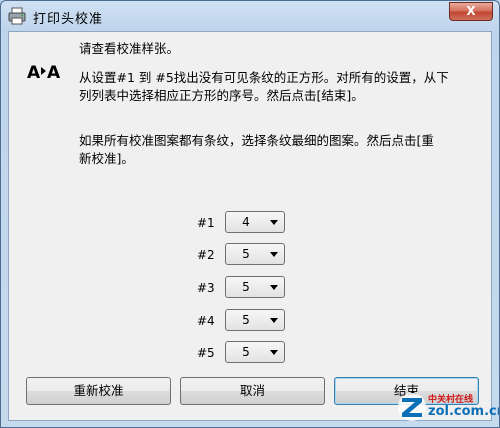 The width and height of the screenshot is (500, 428). Describe the element at coordinates (106, 158) in the screenshot. I see `instruction-para-3b: 新校准]。` at that location.